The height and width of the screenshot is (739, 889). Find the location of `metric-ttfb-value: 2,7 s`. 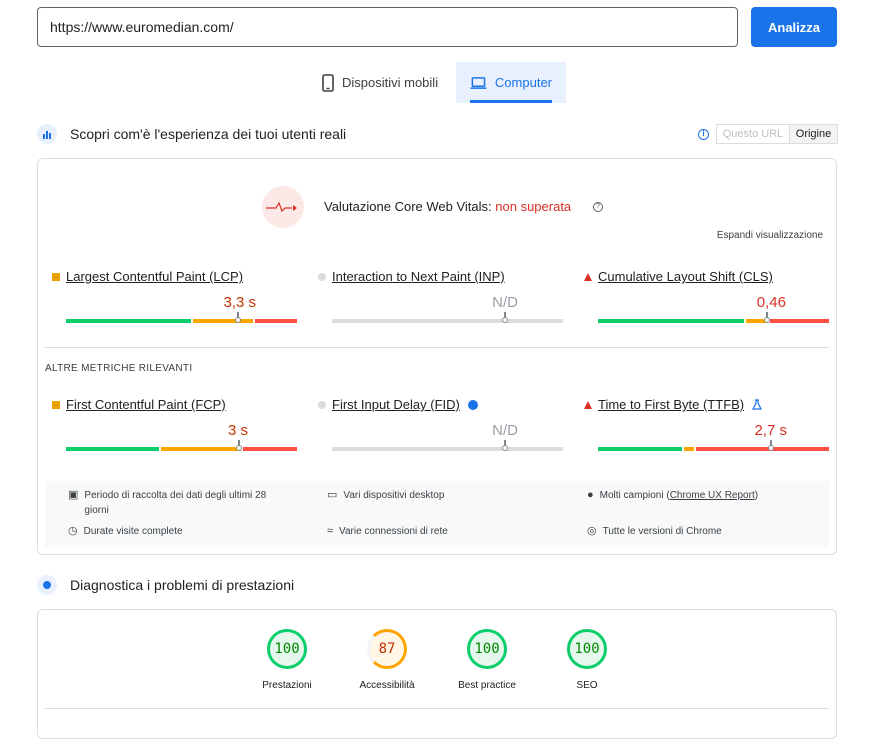

metric-ttfb-value: 2,7 s is located at coordinates (770, 430).